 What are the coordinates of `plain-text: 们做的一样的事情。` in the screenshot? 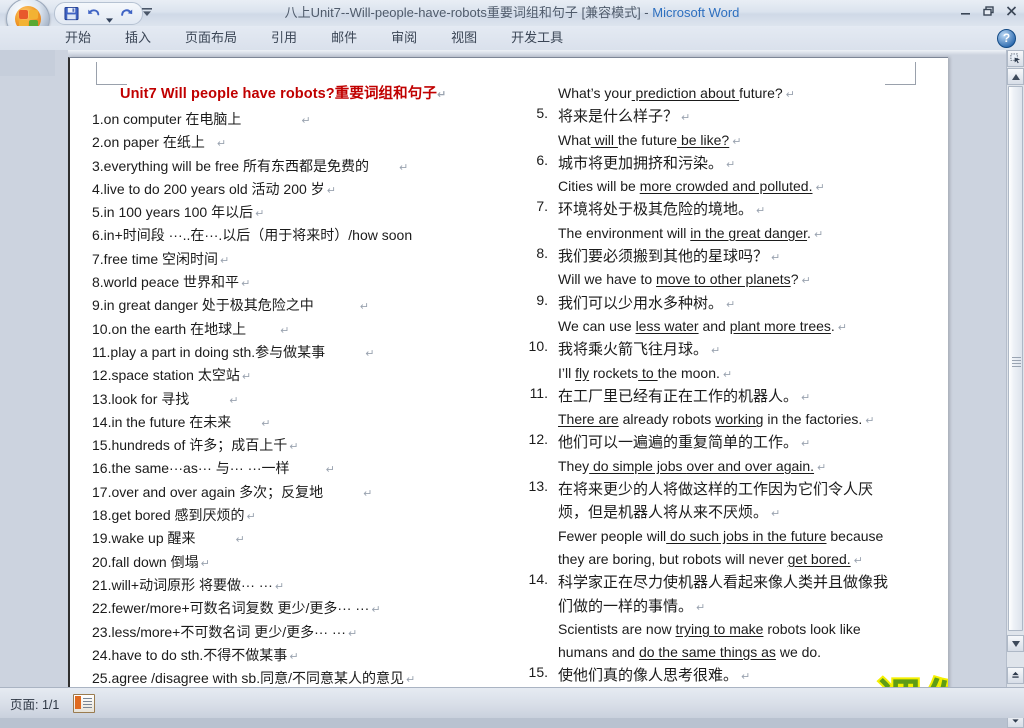 It's located at (626, 606).